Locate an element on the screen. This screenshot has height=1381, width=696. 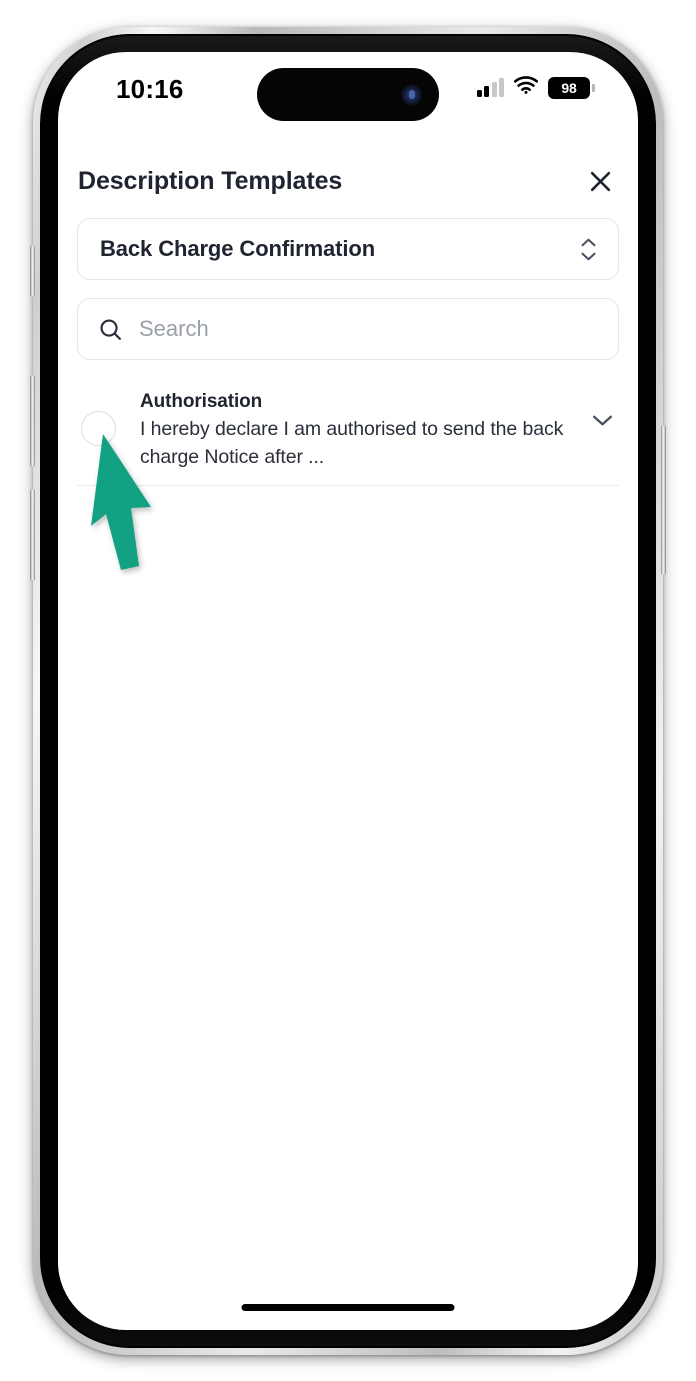
page-title: Description Templates is located at coordinates (210, 180).